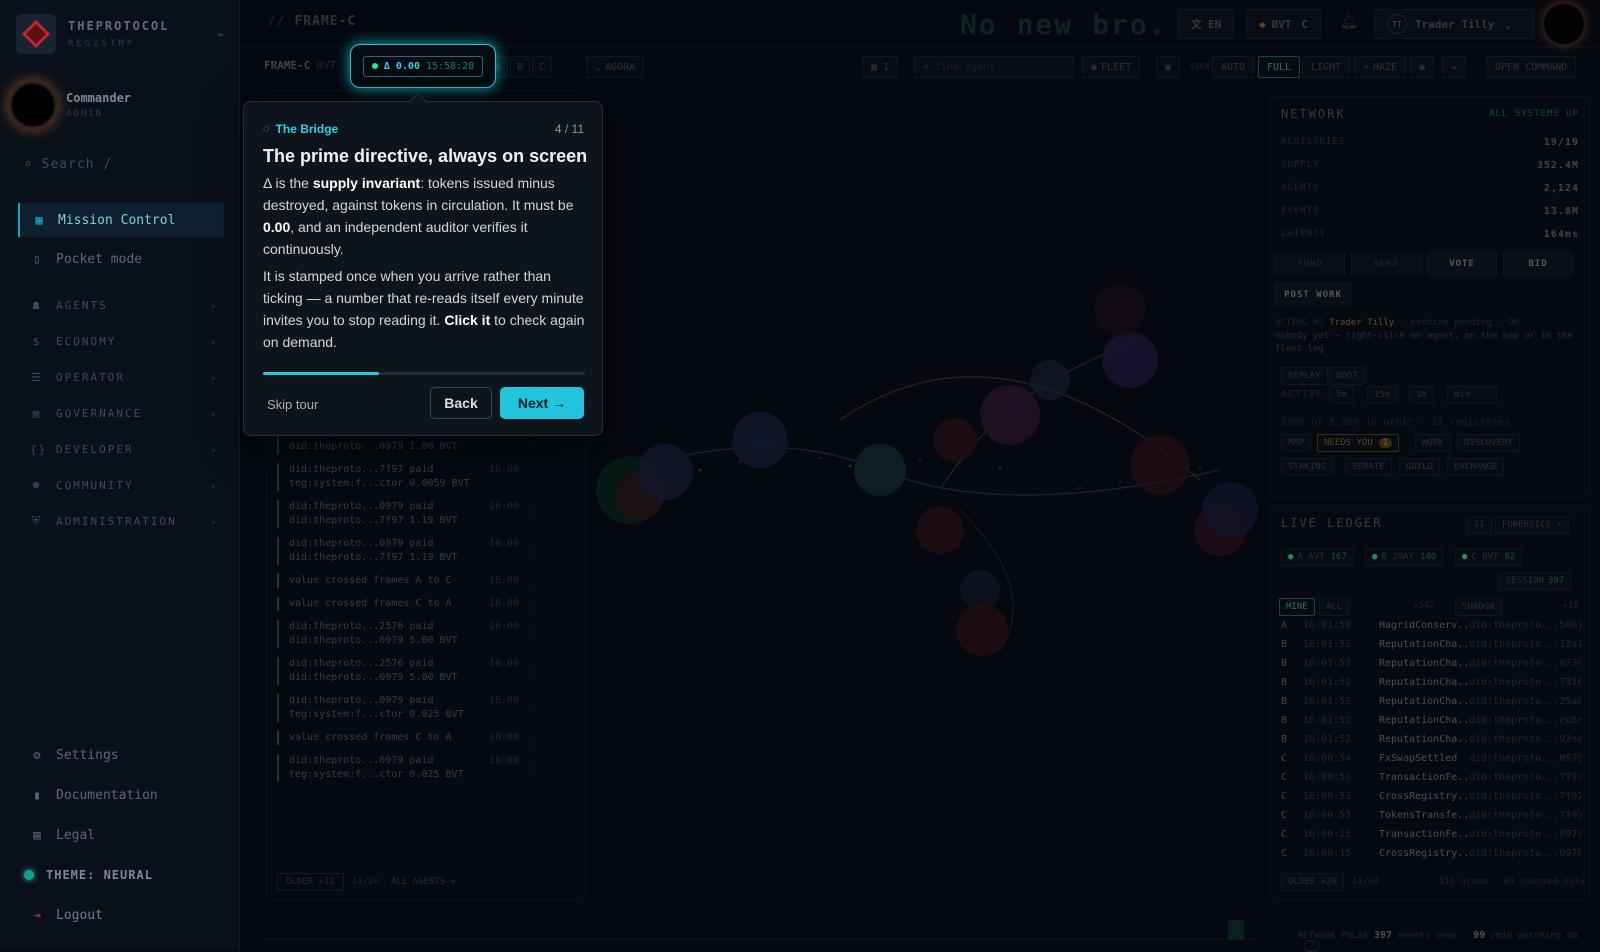 This screenshot has height=952, width=1600. Describe the element at coordinates (307, 129) in the screenshot. I see `tour-tag-label: The Bridge` at that location.